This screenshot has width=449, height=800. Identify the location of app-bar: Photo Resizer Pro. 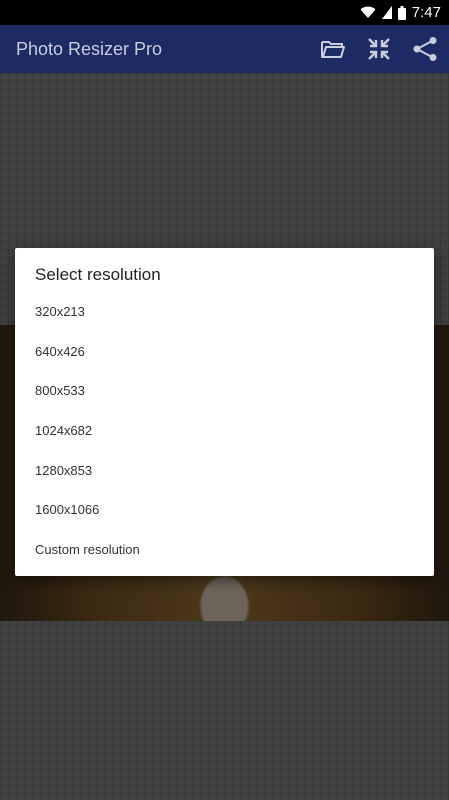
(224, 49).